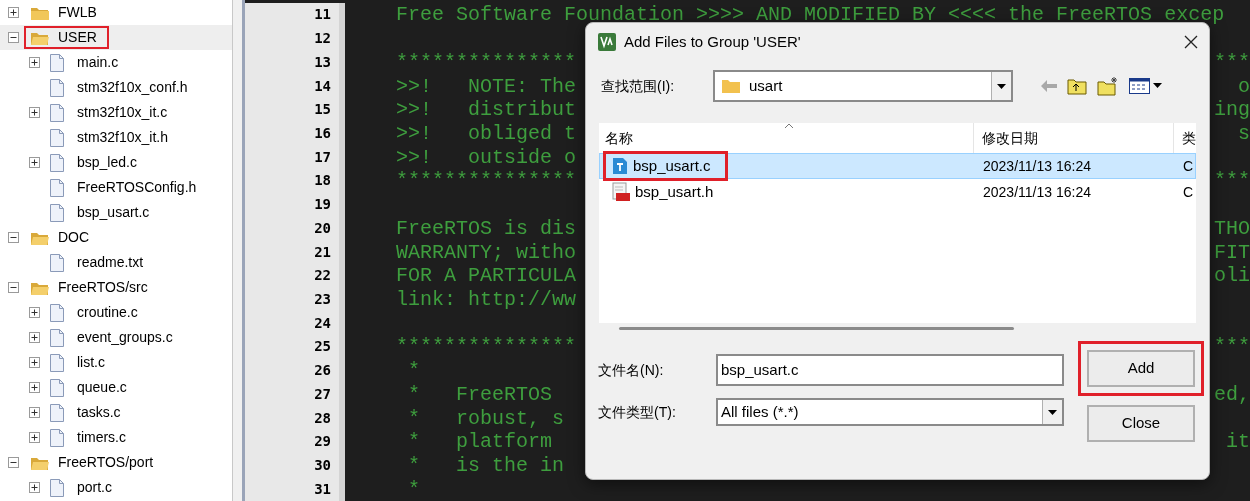 The height and width of the screenshot is (501, 1250). I want to click on column-header: 修改日期, so click(1010, 138).